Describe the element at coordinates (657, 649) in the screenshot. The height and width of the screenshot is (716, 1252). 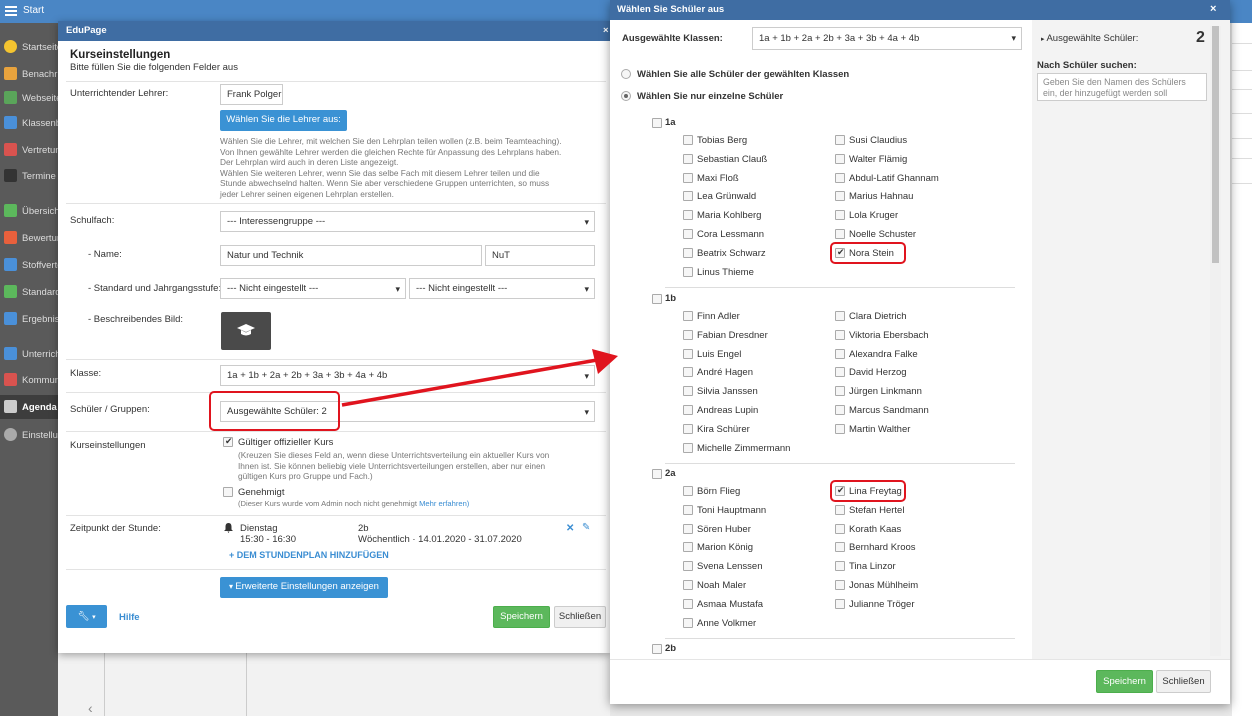
I see `class-checkbox-2b` at that location.